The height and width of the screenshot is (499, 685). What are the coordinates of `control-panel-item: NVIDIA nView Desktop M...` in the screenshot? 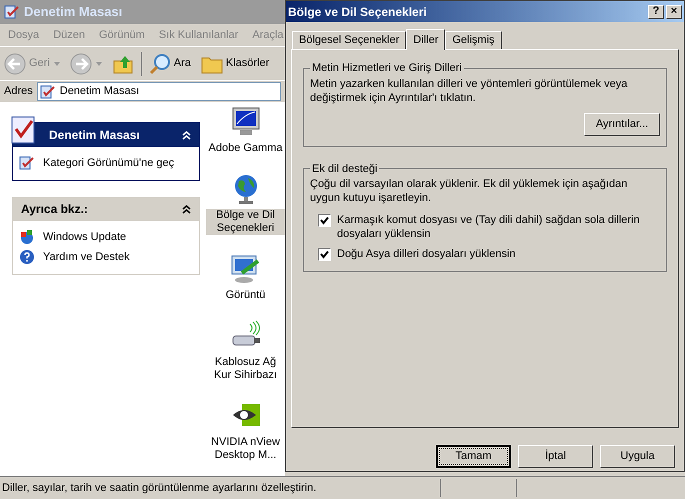 It's located at (245, 449).